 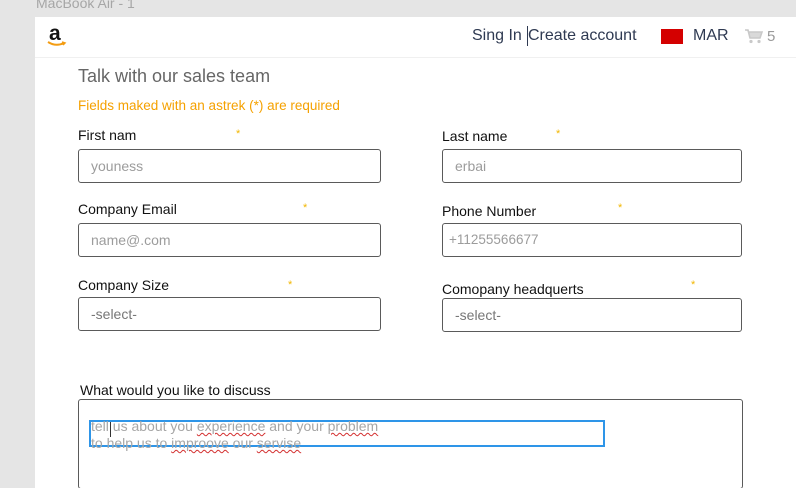 What do you see at coordinates (592, 166) in the screenshot?
I see `last-name-input: erbai` at bounding box center [592, 166].